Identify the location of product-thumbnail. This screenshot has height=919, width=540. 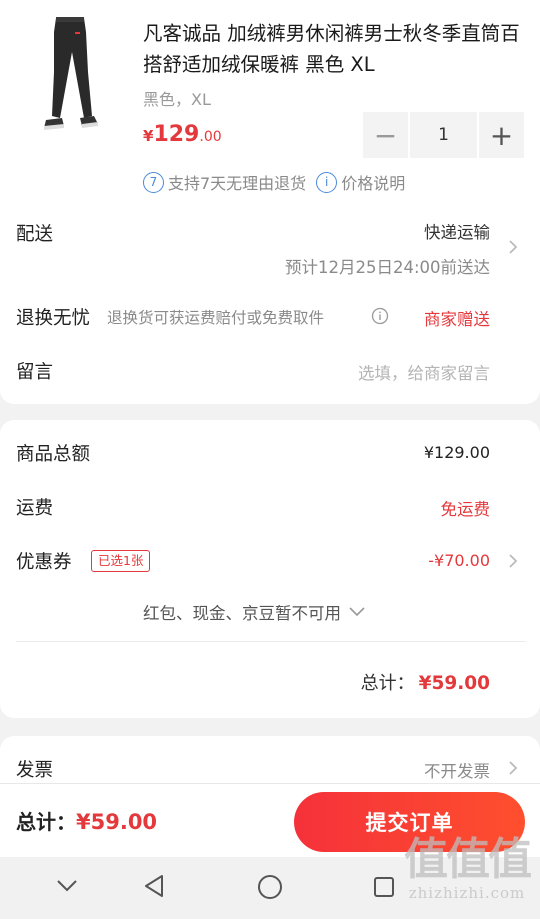
(70, 72).